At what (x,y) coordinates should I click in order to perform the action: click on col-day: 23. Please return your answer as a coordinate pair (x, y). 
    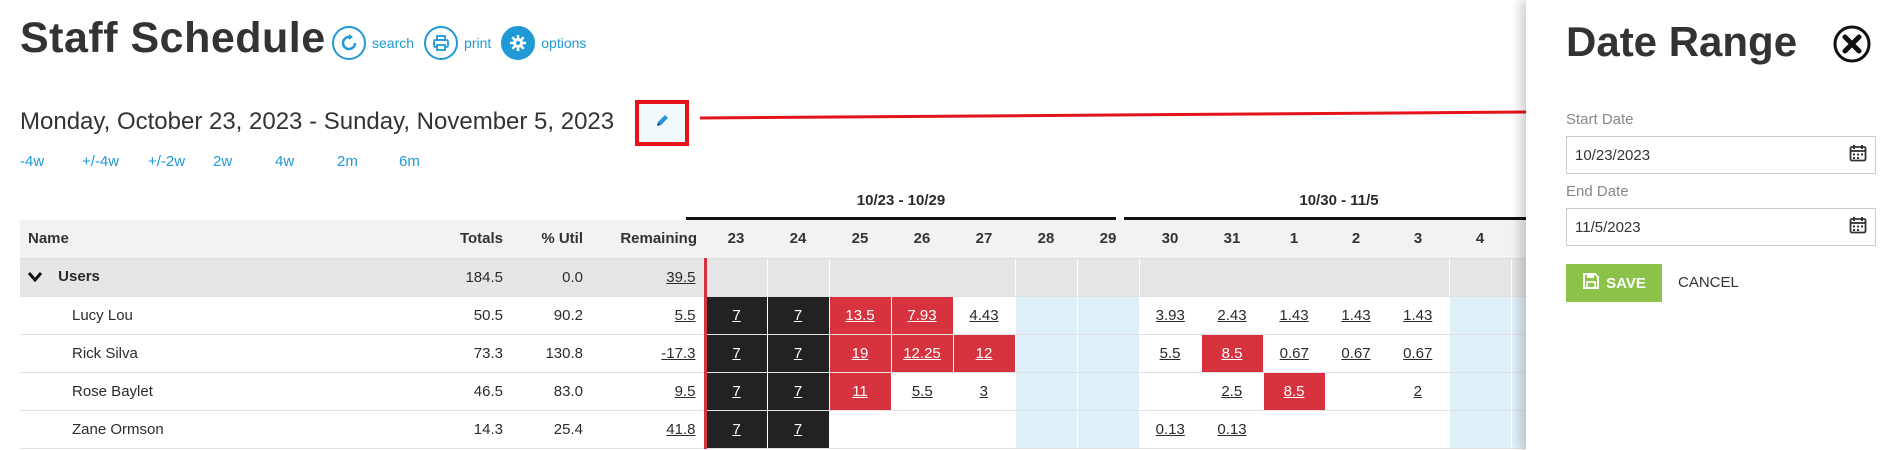
    Looking at the image, I should click on (736, 239).